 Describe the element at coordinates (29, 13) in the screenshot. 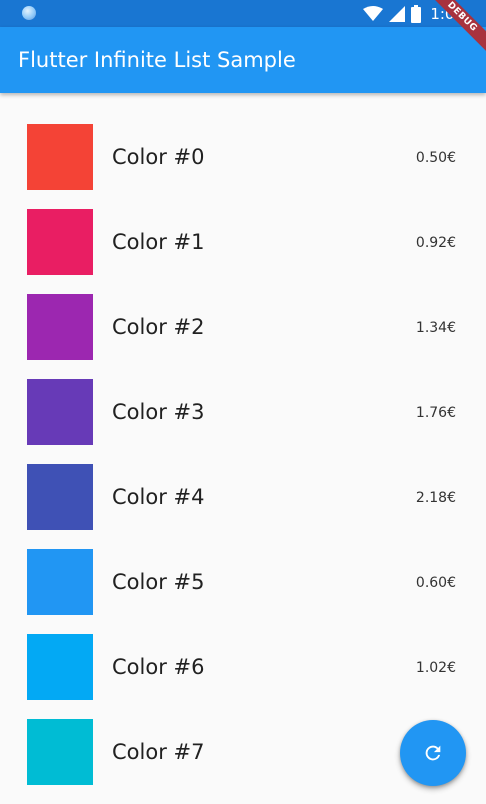

I see `notification-icon` at that location.